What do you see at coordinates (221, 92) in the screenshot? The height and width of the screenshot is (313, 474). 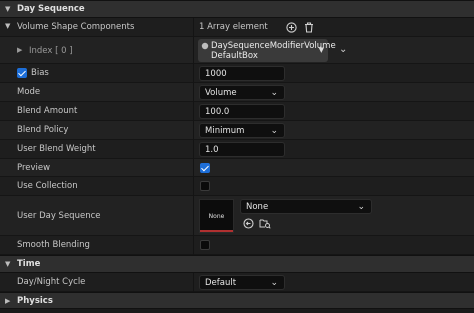 I see `mode-value: Volume` at bounding box center [221, 92].